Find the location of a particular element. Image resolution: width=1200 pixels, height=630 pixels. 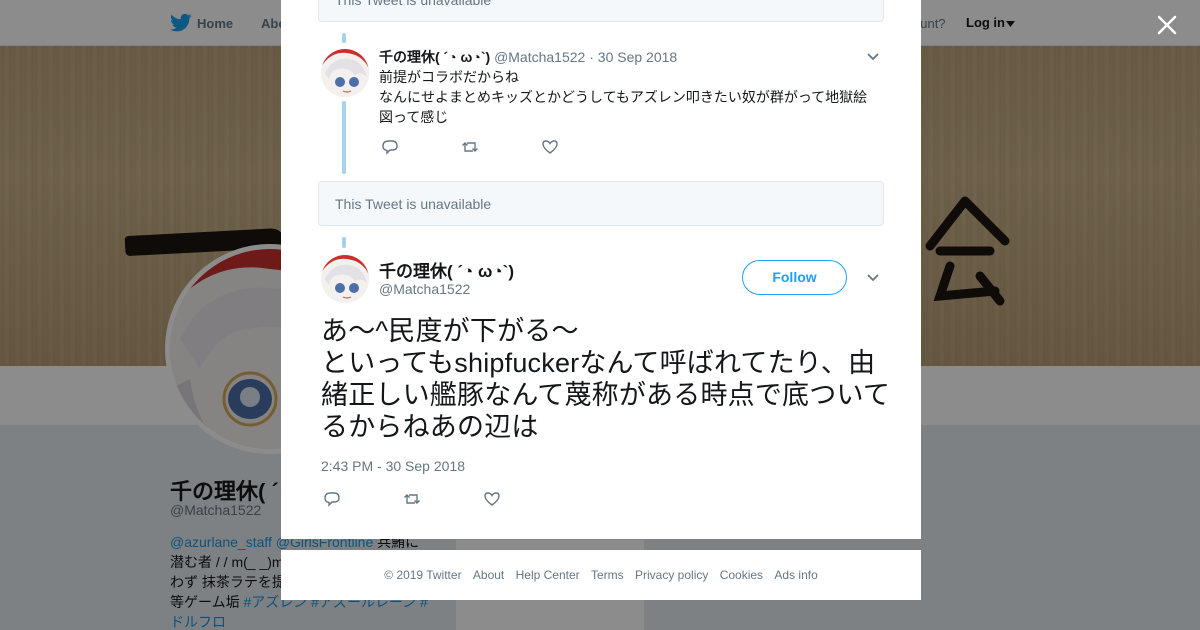

footer-copyright: © 2019 Twitter is located at coordinates (423, 575).